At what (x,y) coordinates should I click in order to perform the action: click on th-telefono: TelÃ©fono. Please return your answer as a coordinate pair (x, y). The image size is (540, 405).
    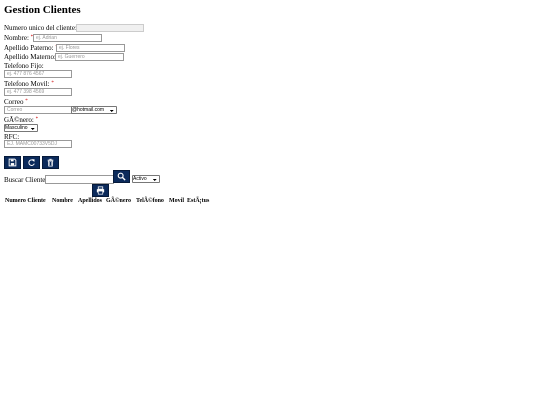
    Looking at the image, I should click on (150, 201).